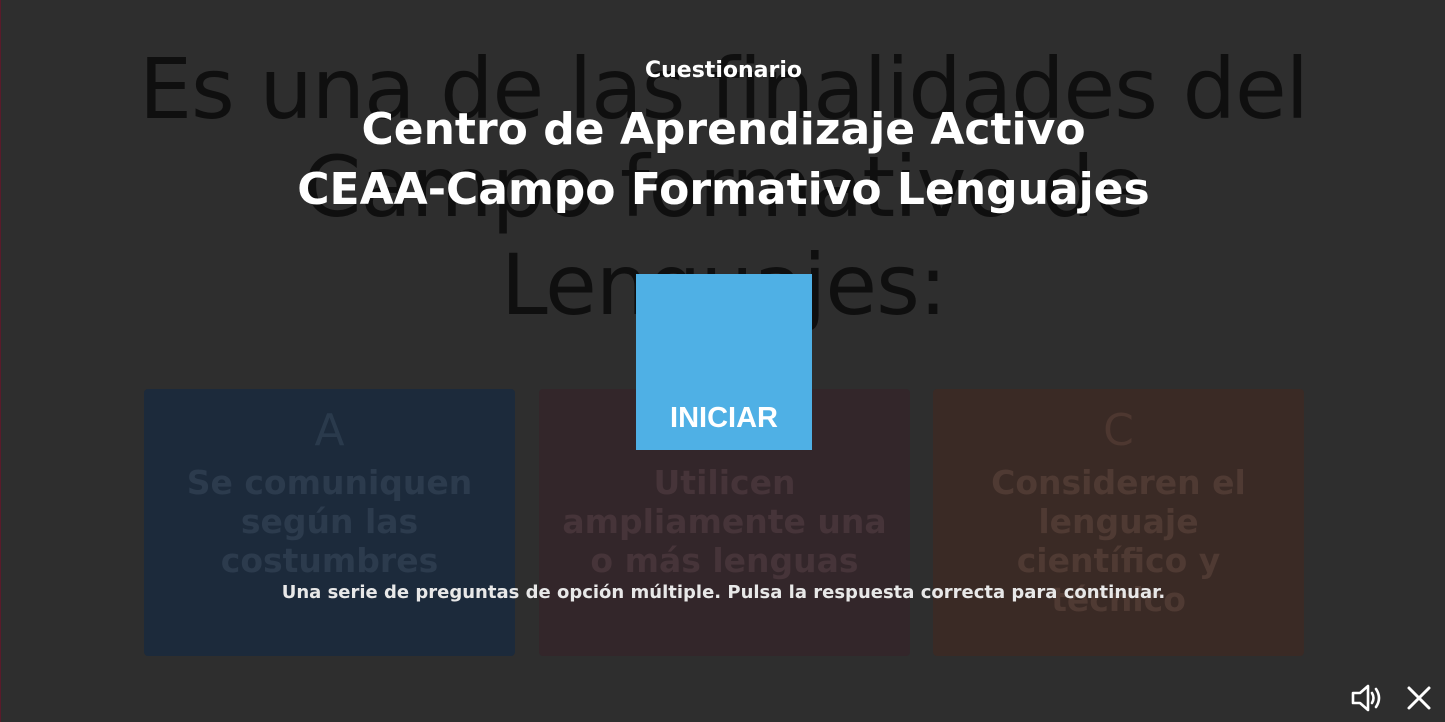 The height and width of the screenshot is (722, 1445). Describe the element at coordinates (723, 129) in the screenshot. I see `quiz-title-line-1: Centro de Aprendizaje Activo` at that location.